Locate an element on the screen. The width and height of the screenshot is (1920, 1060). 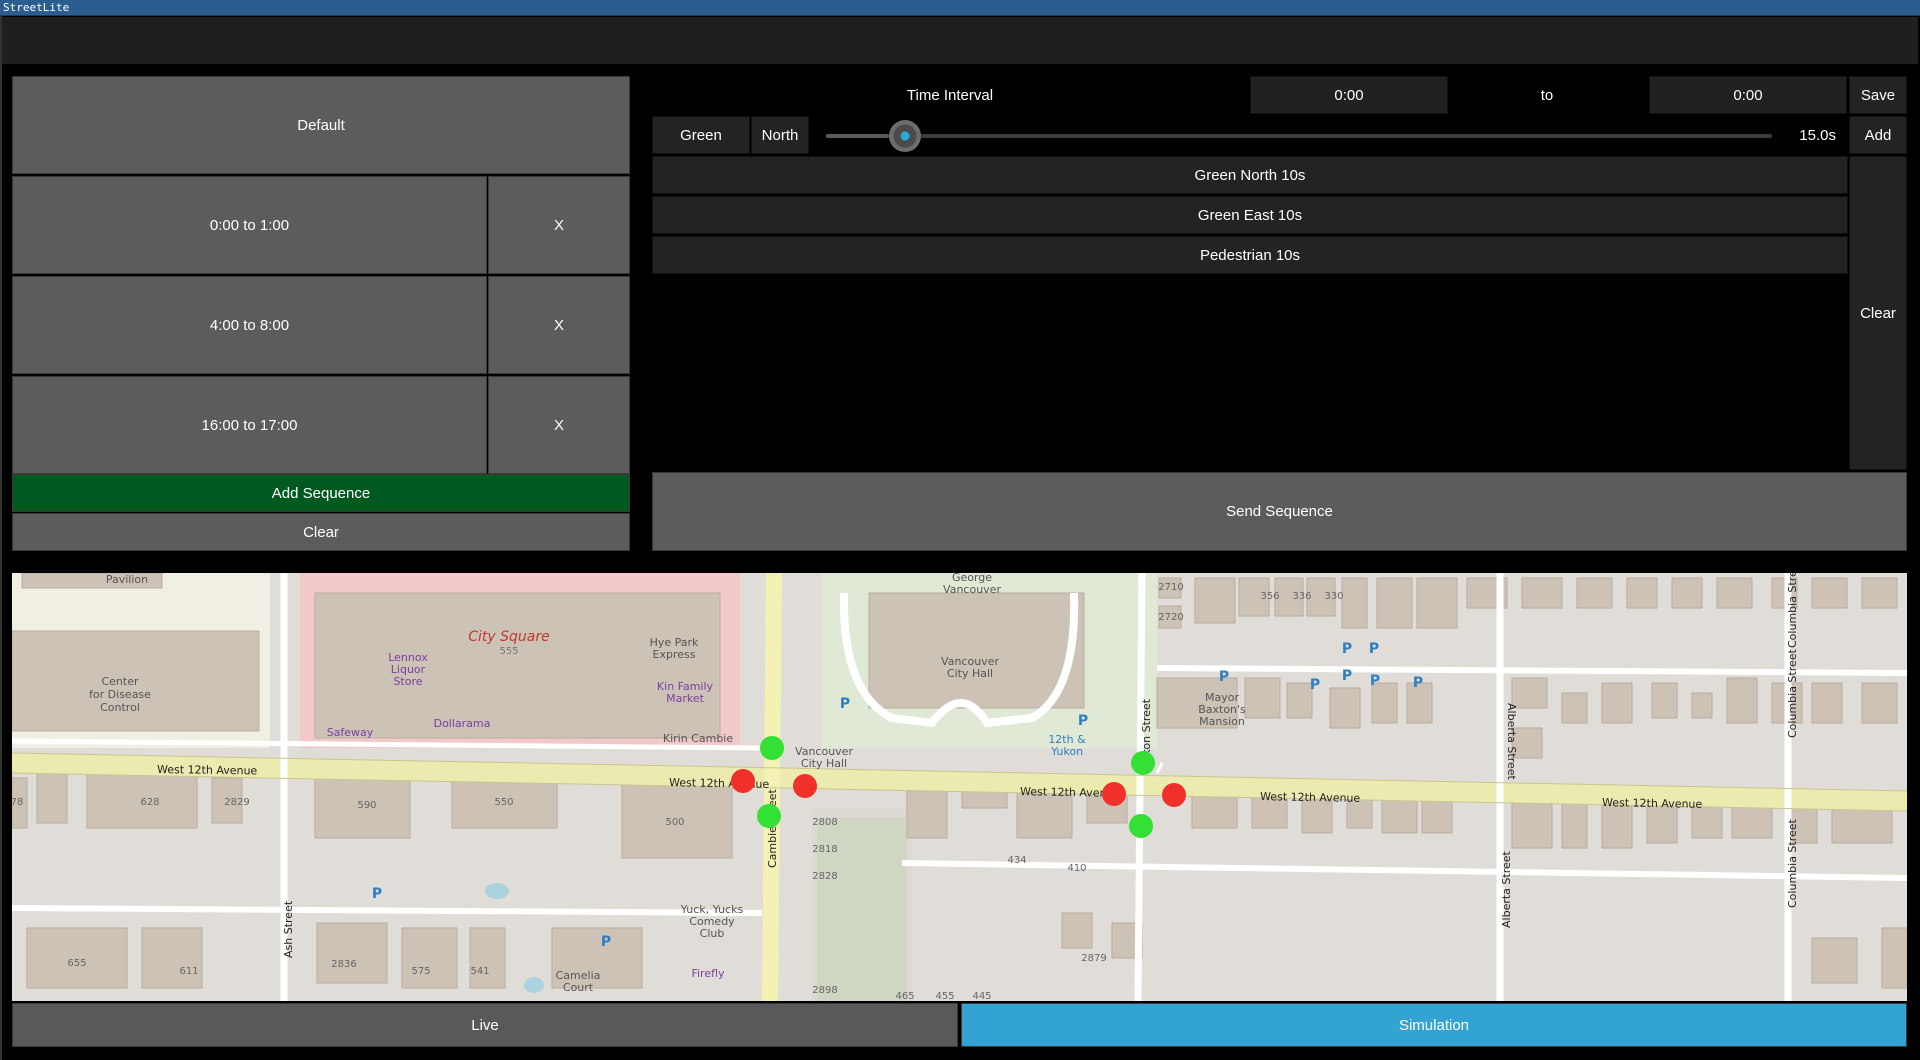
map-number: 2720 is located at coordinates (1170, 617).